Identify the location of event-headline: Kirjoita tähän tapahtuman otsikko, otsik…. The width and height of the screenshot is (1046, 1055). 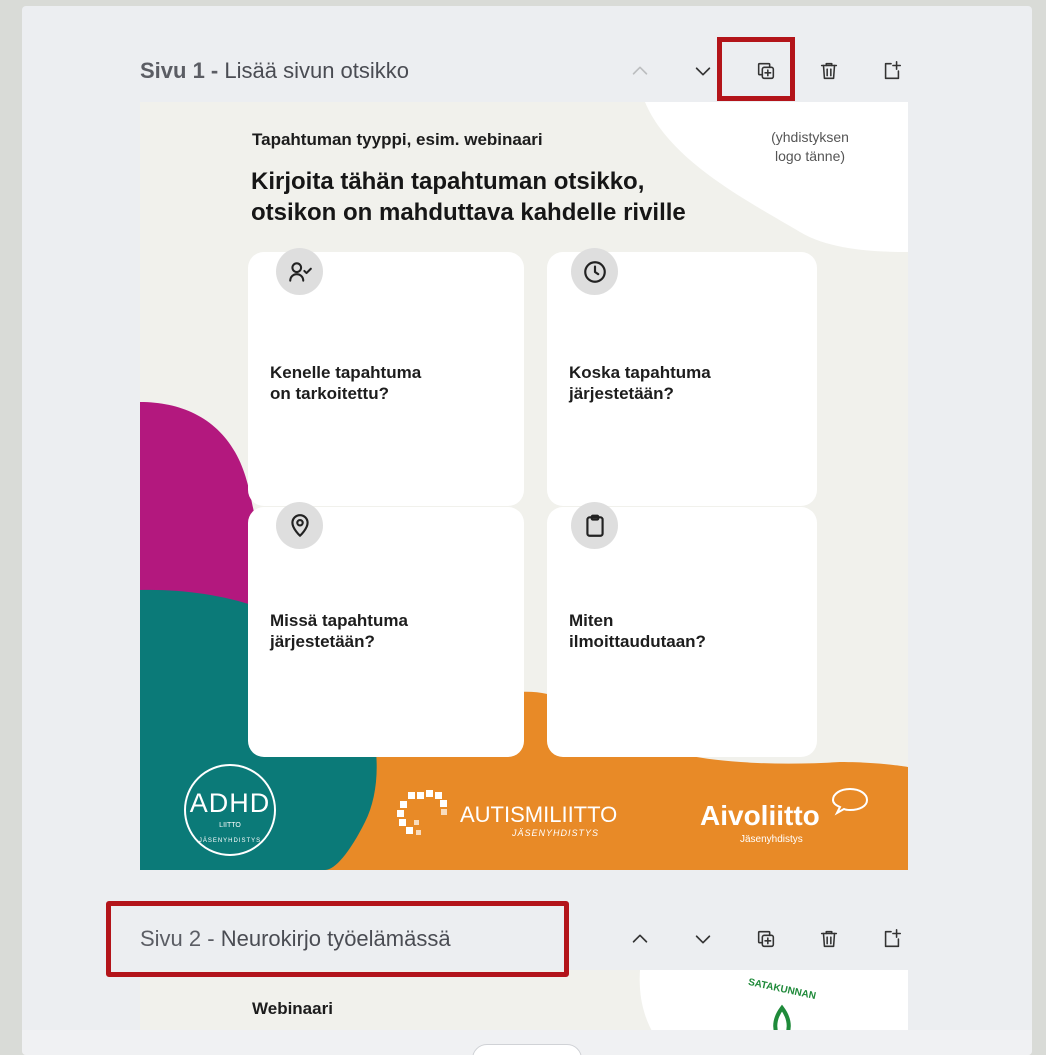
(468, 197).